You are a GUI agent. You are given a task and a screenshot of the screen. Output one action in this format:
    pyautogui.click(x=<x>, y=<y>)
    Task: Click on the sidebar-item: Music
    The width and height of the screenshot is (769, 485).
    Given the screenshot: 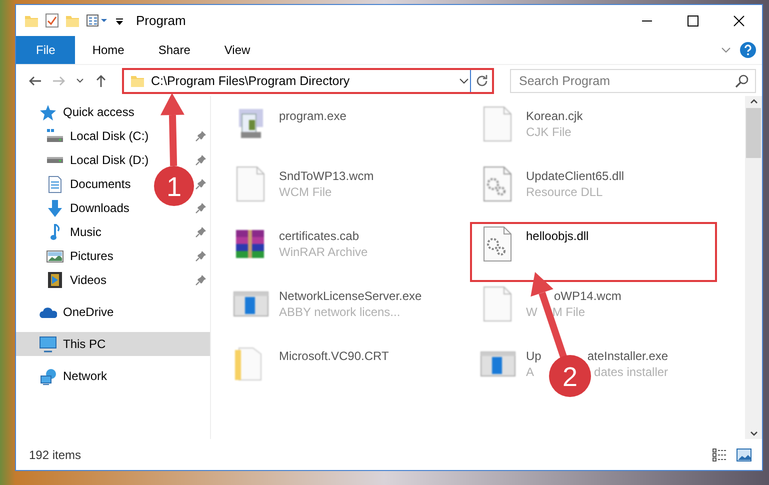 What is the action you would take?
    pyautogui.click(x=74, y=232)
    